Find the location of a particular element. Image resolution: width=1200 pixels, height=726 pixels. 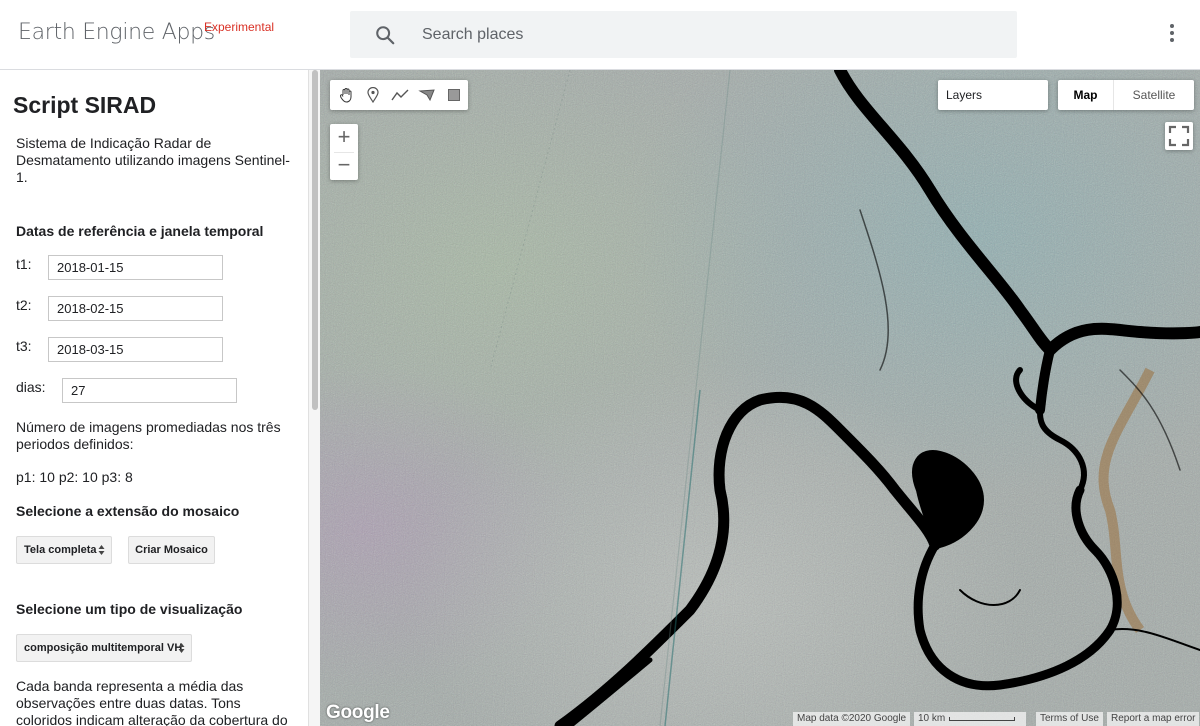

google-logo: Google is located at coordinates (358, 712).